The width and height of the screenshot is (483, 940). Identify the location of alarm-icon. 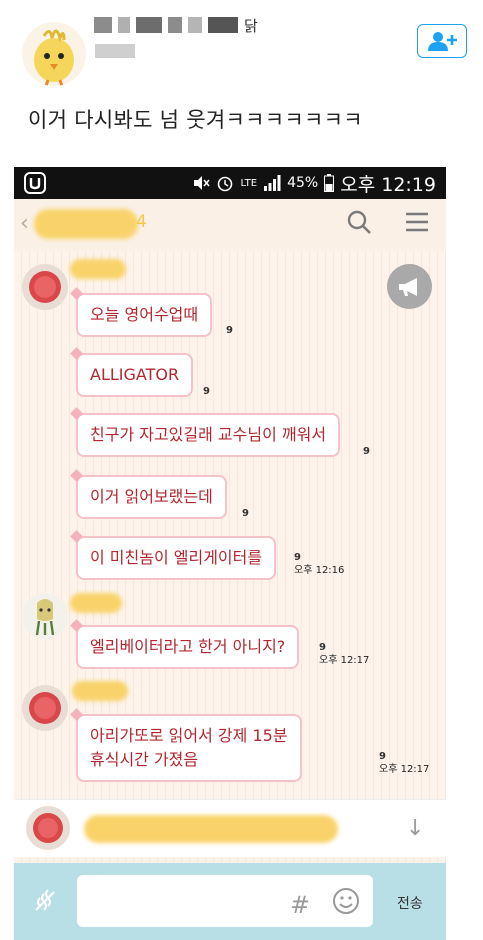
(225, 184).